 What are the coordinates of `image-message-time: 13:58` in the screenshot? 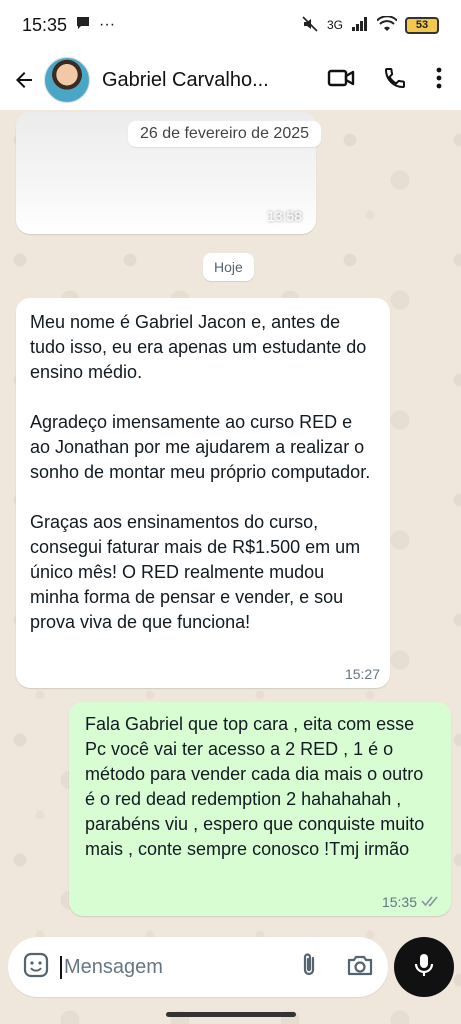 It's located at (284, 216).